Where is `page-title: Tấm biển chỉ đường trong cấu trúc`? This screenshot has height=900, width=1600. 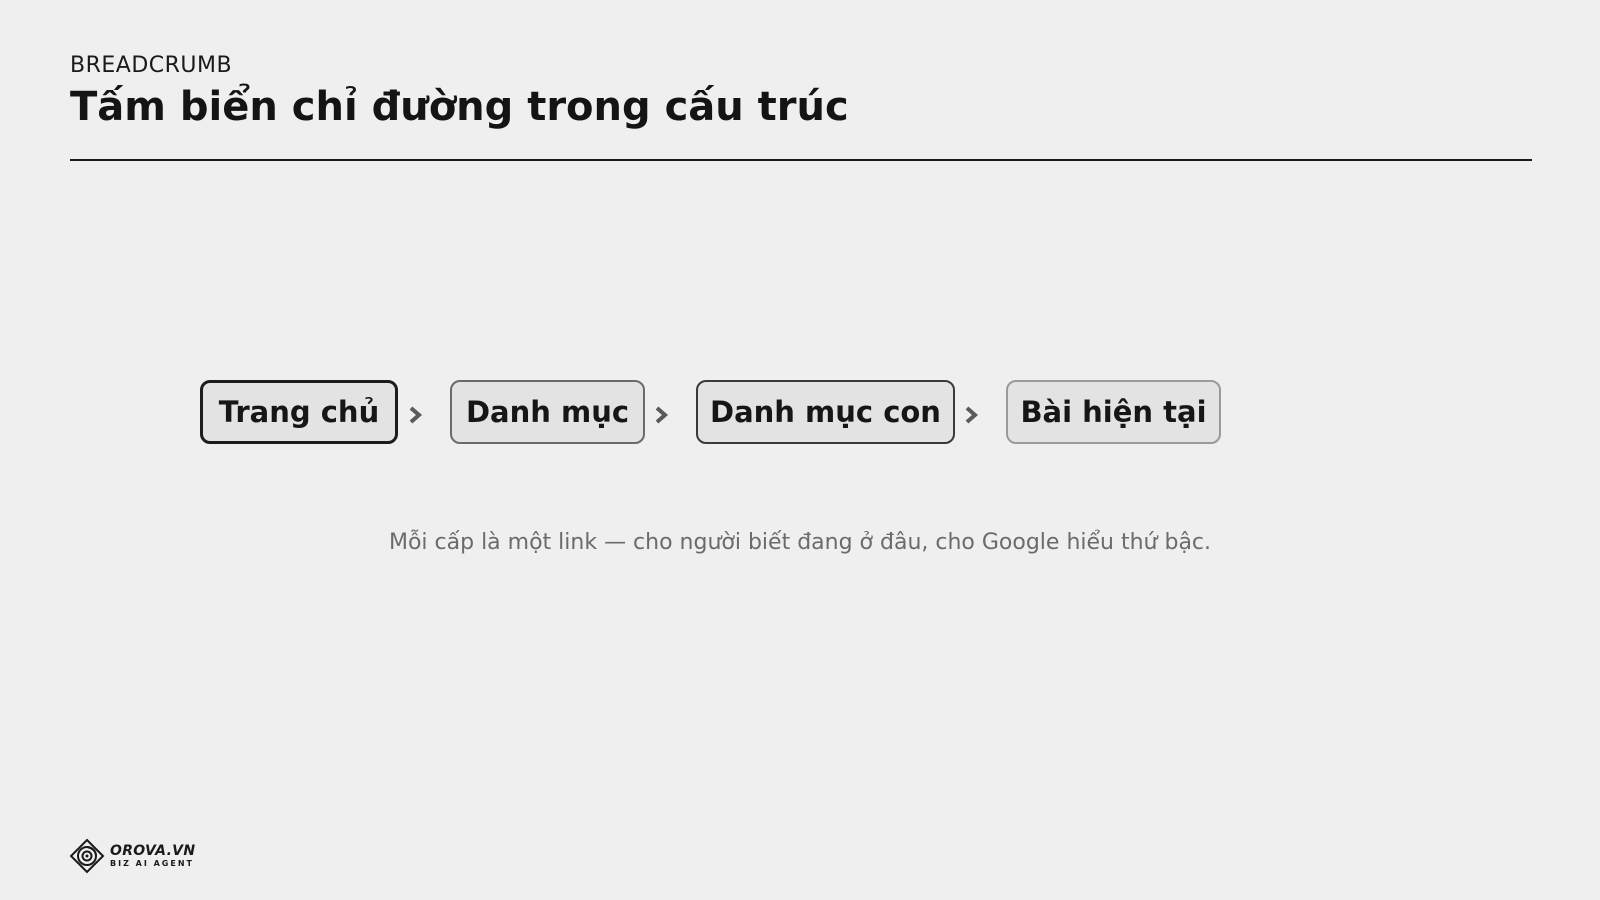
page-title: Tấm biển chỉ đường trong cấu trúc is located at coordinates (459, 107).